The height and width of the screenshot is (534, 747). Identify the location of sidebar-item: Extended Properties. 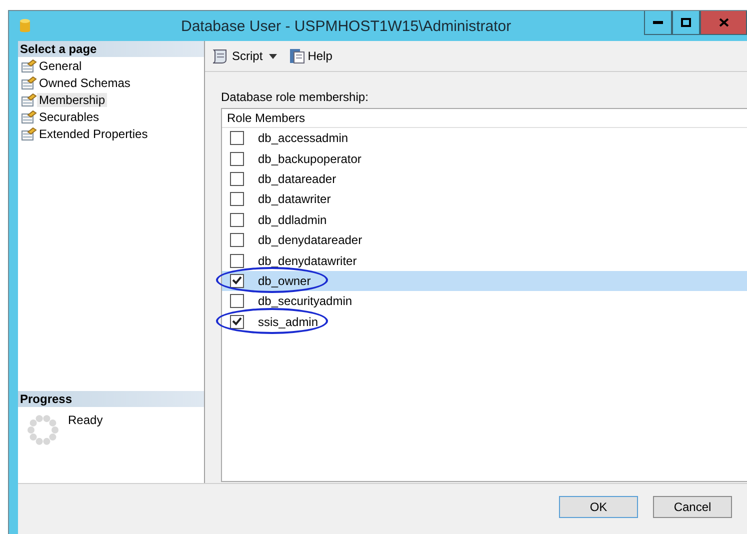
(93, 133).